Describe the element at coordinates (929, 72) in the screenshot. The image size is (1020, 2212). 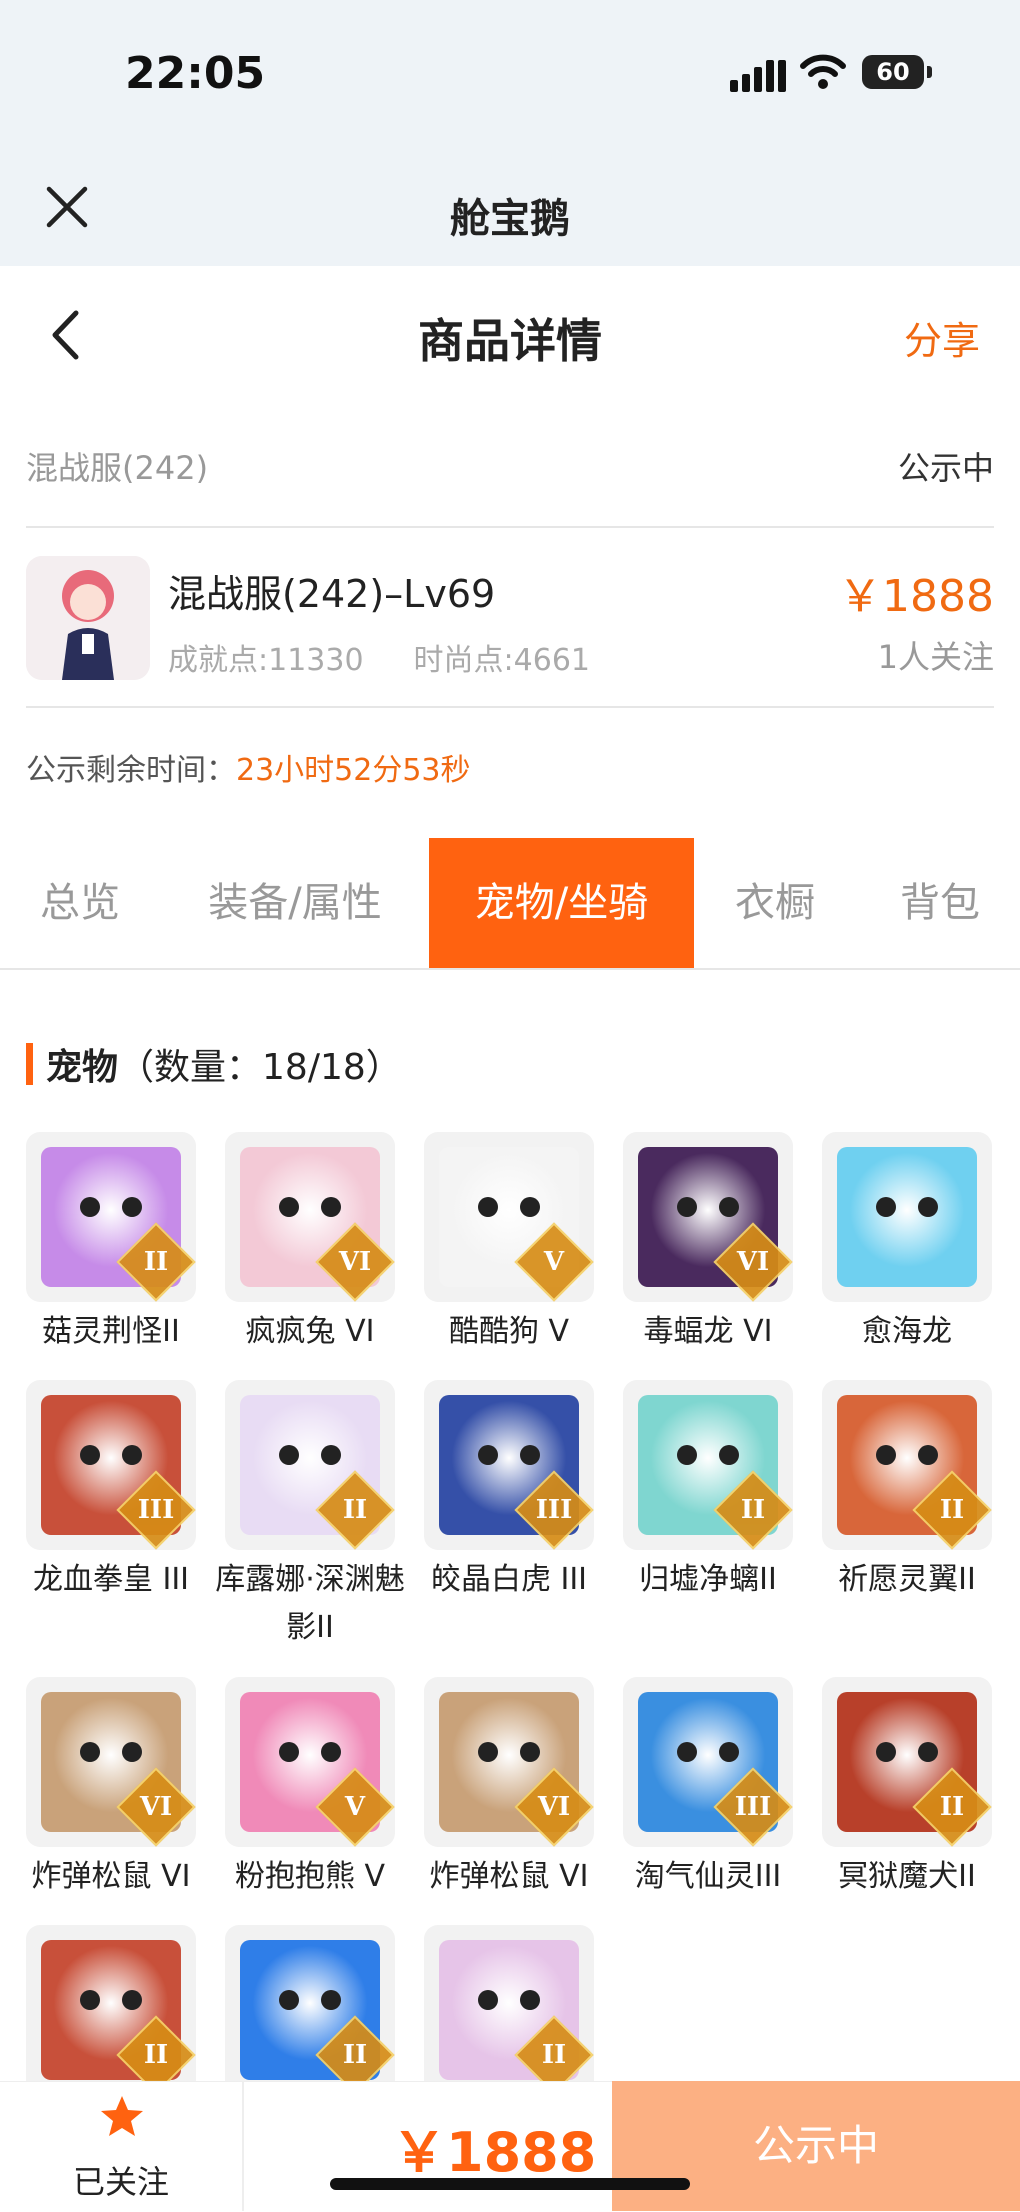
I see `battery-cap` at that location.